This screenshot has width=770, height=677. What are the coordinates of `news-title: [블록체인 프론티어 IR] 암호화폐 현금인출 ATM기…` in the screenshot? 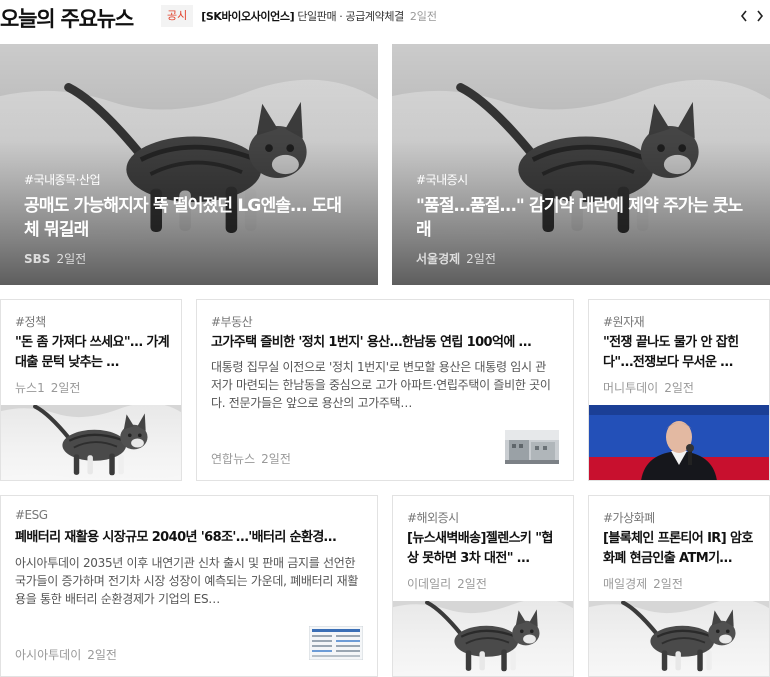 It's located at (681, 549).